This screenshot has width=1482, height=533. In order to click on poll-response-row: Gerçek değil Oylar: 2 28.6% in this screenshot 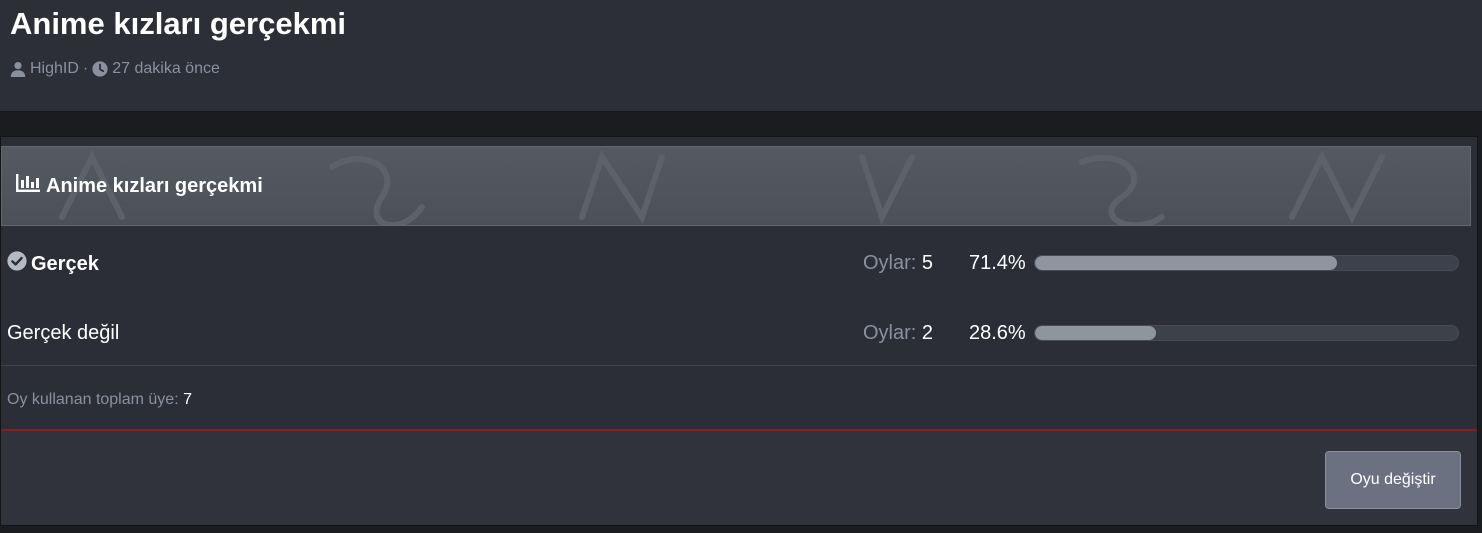, I will do `click(739, 333)`.